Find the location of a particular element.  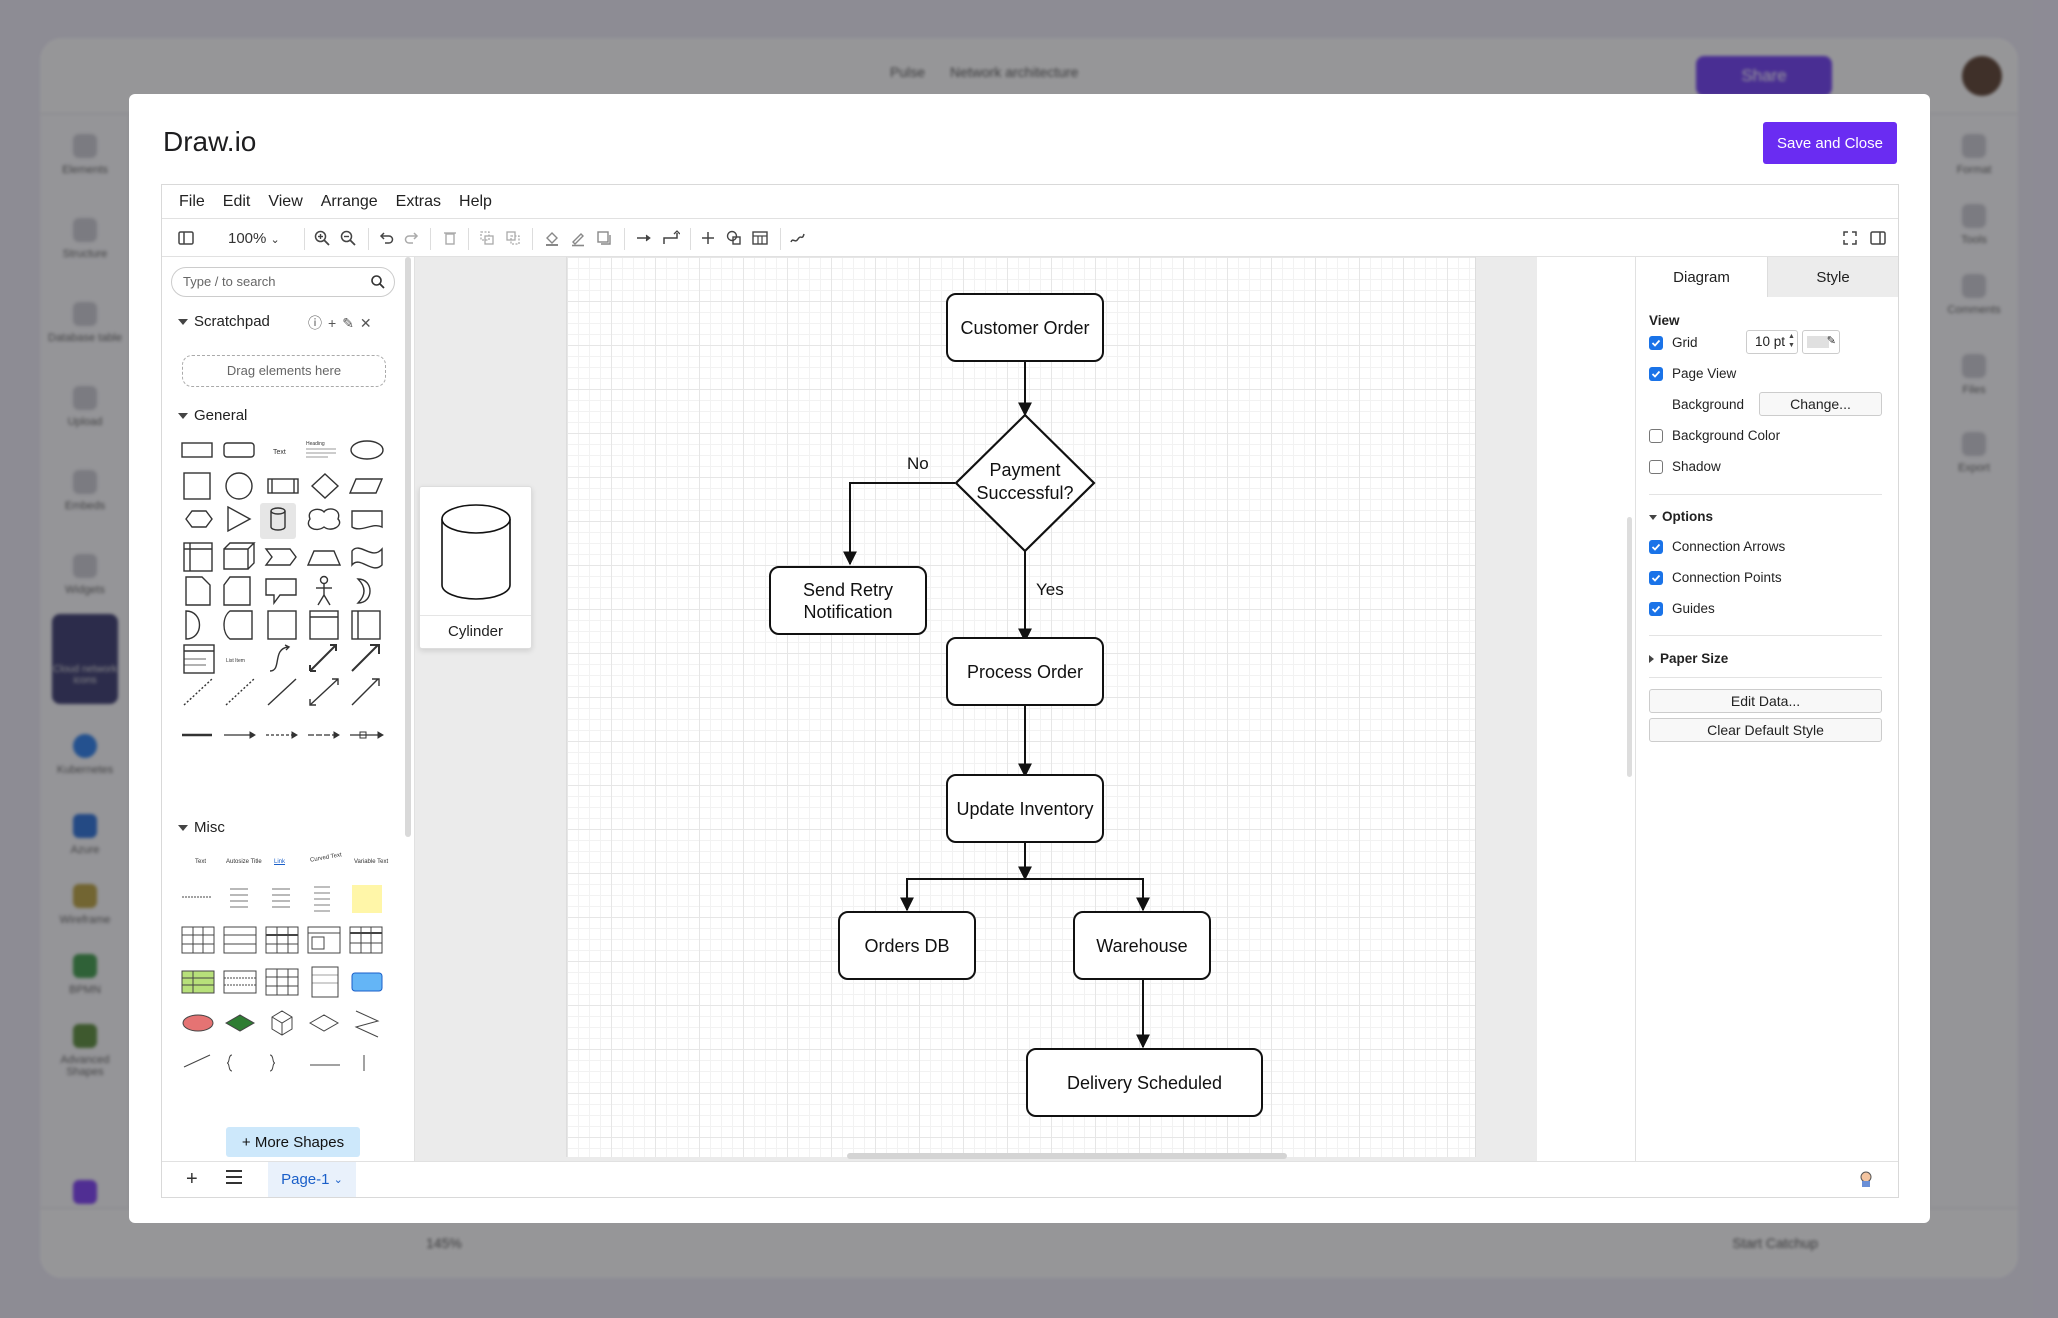

misc-curved-text-shape: Curved Text is located at coordinates (326, 857).